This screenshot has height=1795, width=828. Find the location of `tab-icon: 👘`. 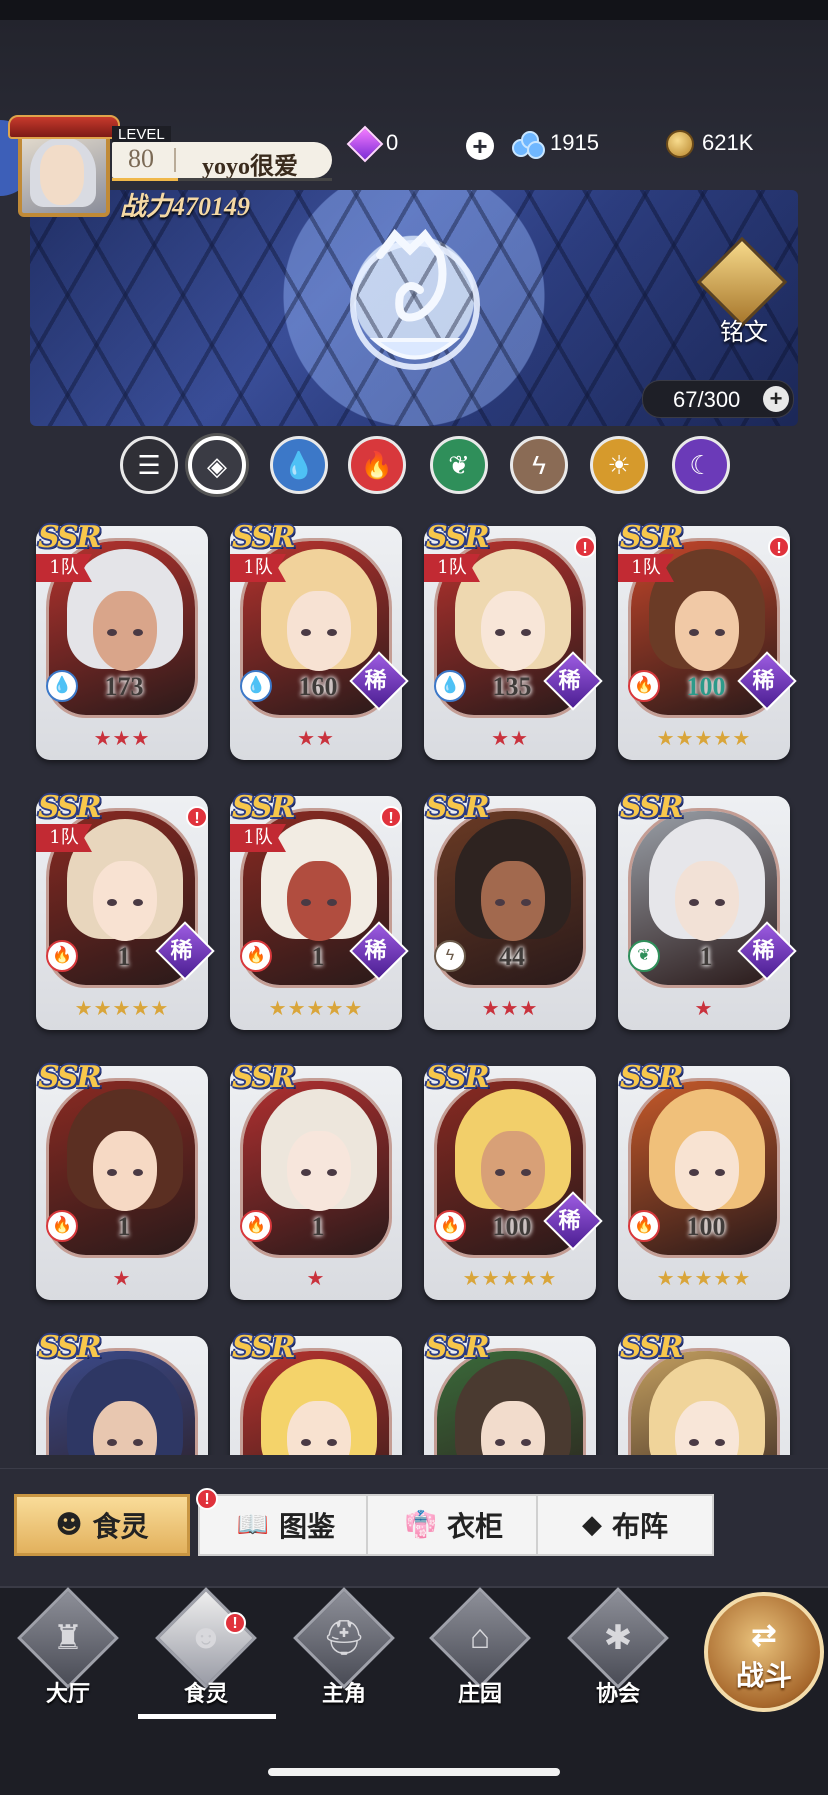

tab-icon: 👘 is located at coordinates (421, 1525).